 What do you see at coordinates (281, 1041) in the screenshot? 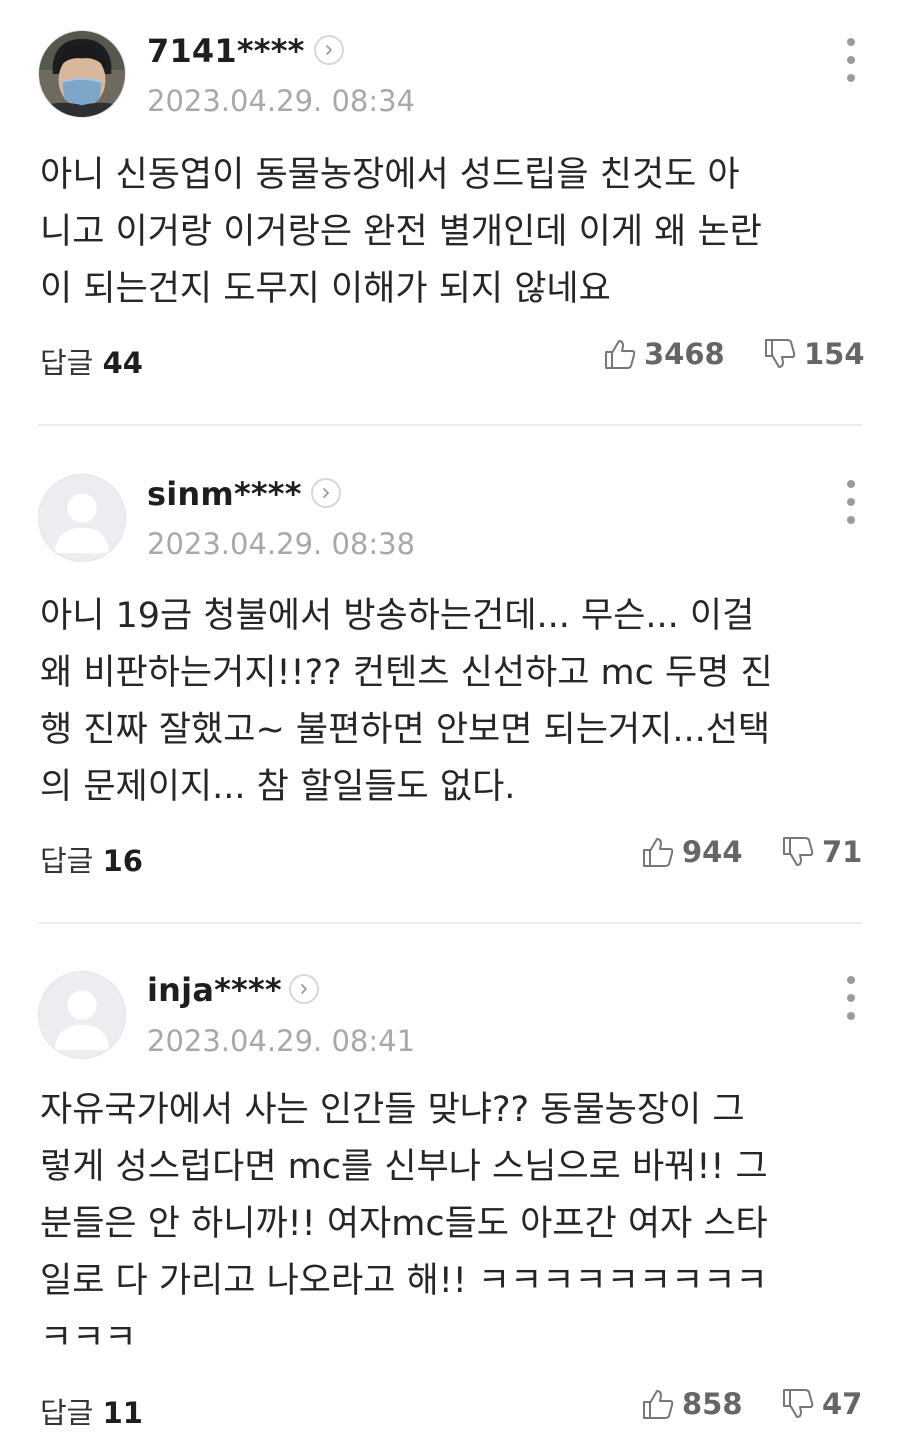
I see `comment-date: 2023.04.29. 08:41` at bounding box center [281, 1041].